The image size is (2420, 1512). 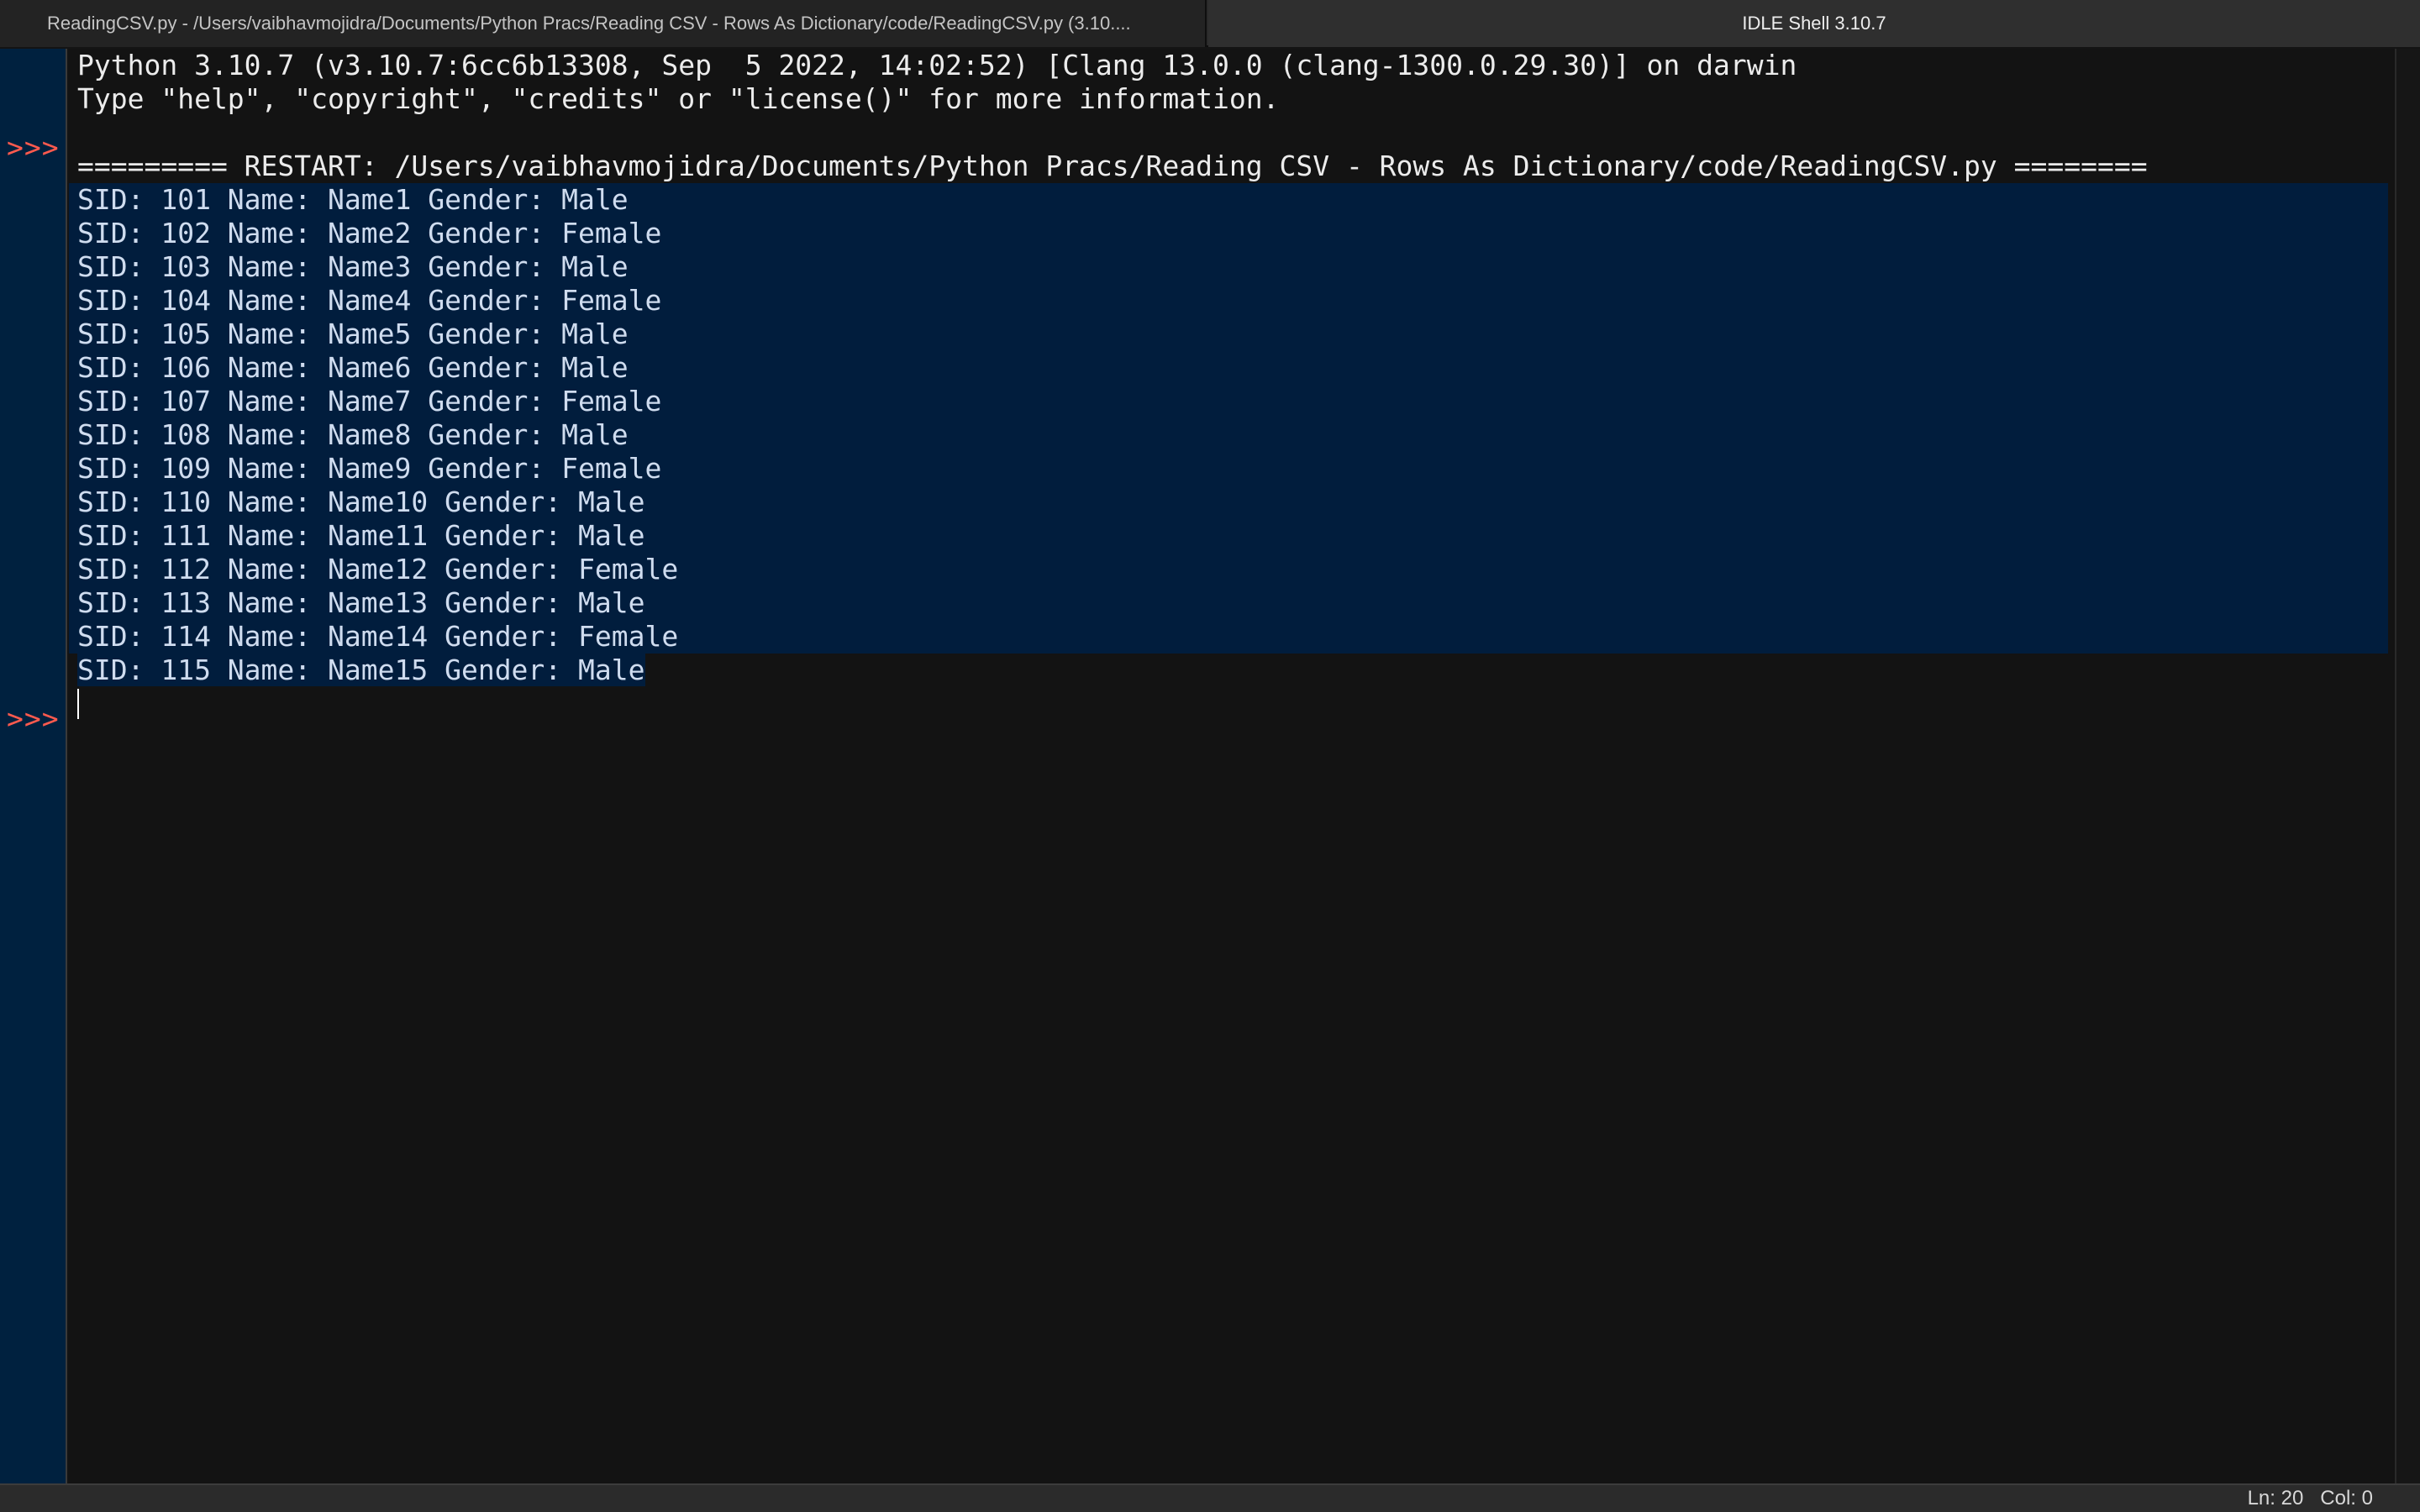 What do you see at coordinates (1228, 637) in the screenshot?
I see `output-line: SID: 114 Name: Name14 Gender: Female` at bounding box center [1228, 637].